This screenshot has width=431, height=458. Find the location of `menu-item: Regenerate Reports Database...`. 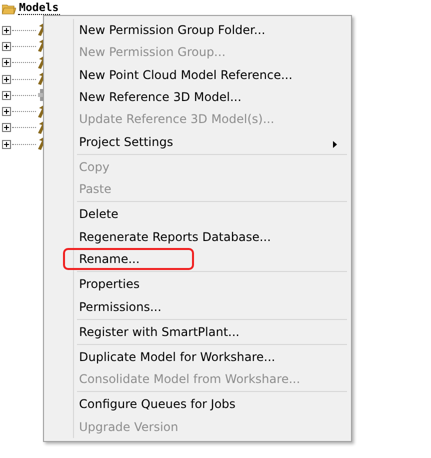

menu-item: Regenerate Reports Database... is located at coordinates (206, 237).